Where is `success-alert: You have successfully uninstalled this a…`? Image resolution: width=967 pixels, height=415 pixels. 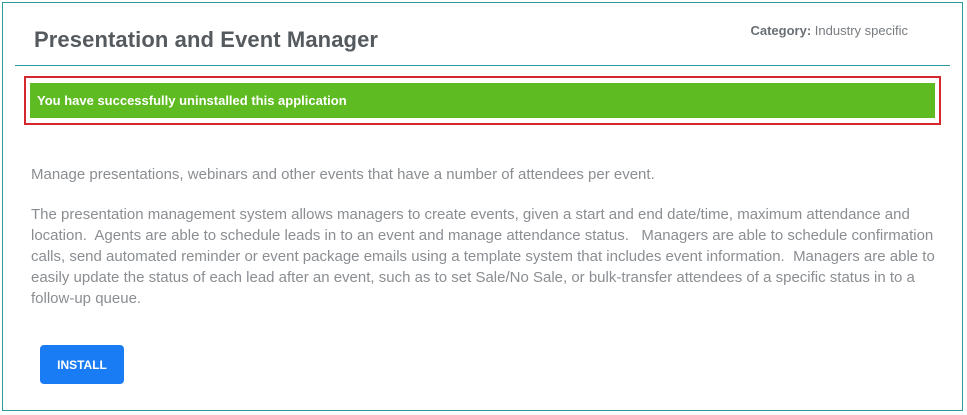
success-alert: You have successfully uninstalled this a… is located at coordinates (482, 100).